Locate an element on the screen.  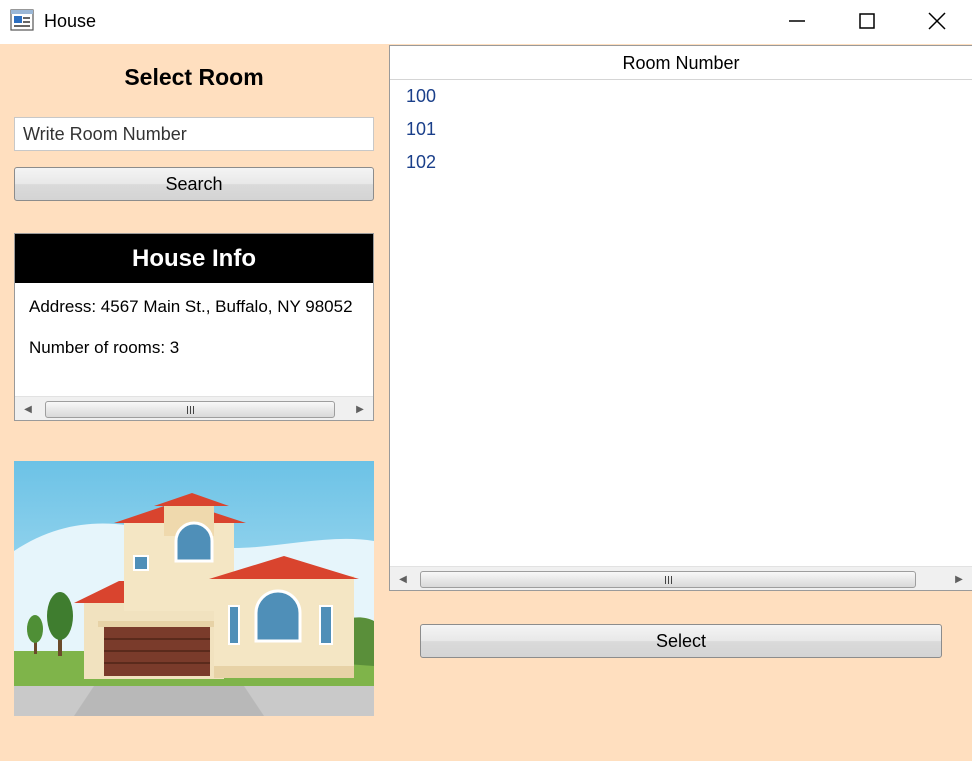
search-button: Search is located at coordinates (194, 184).